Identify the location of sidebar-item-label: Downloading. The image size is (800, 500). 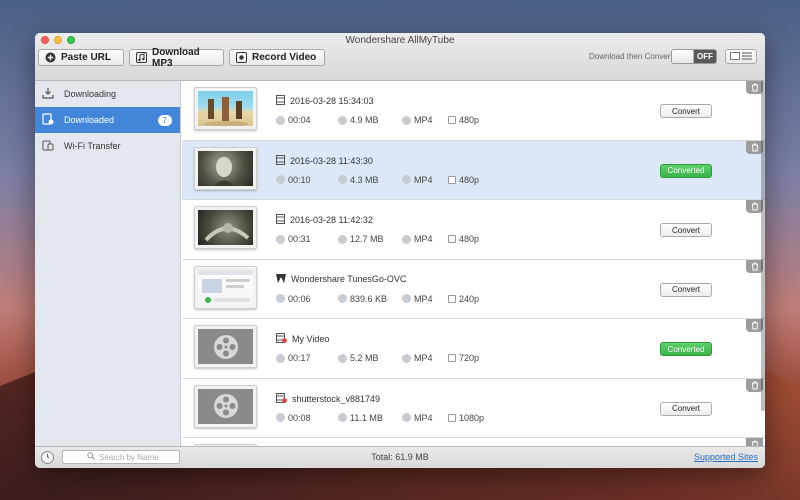
(90, 94).